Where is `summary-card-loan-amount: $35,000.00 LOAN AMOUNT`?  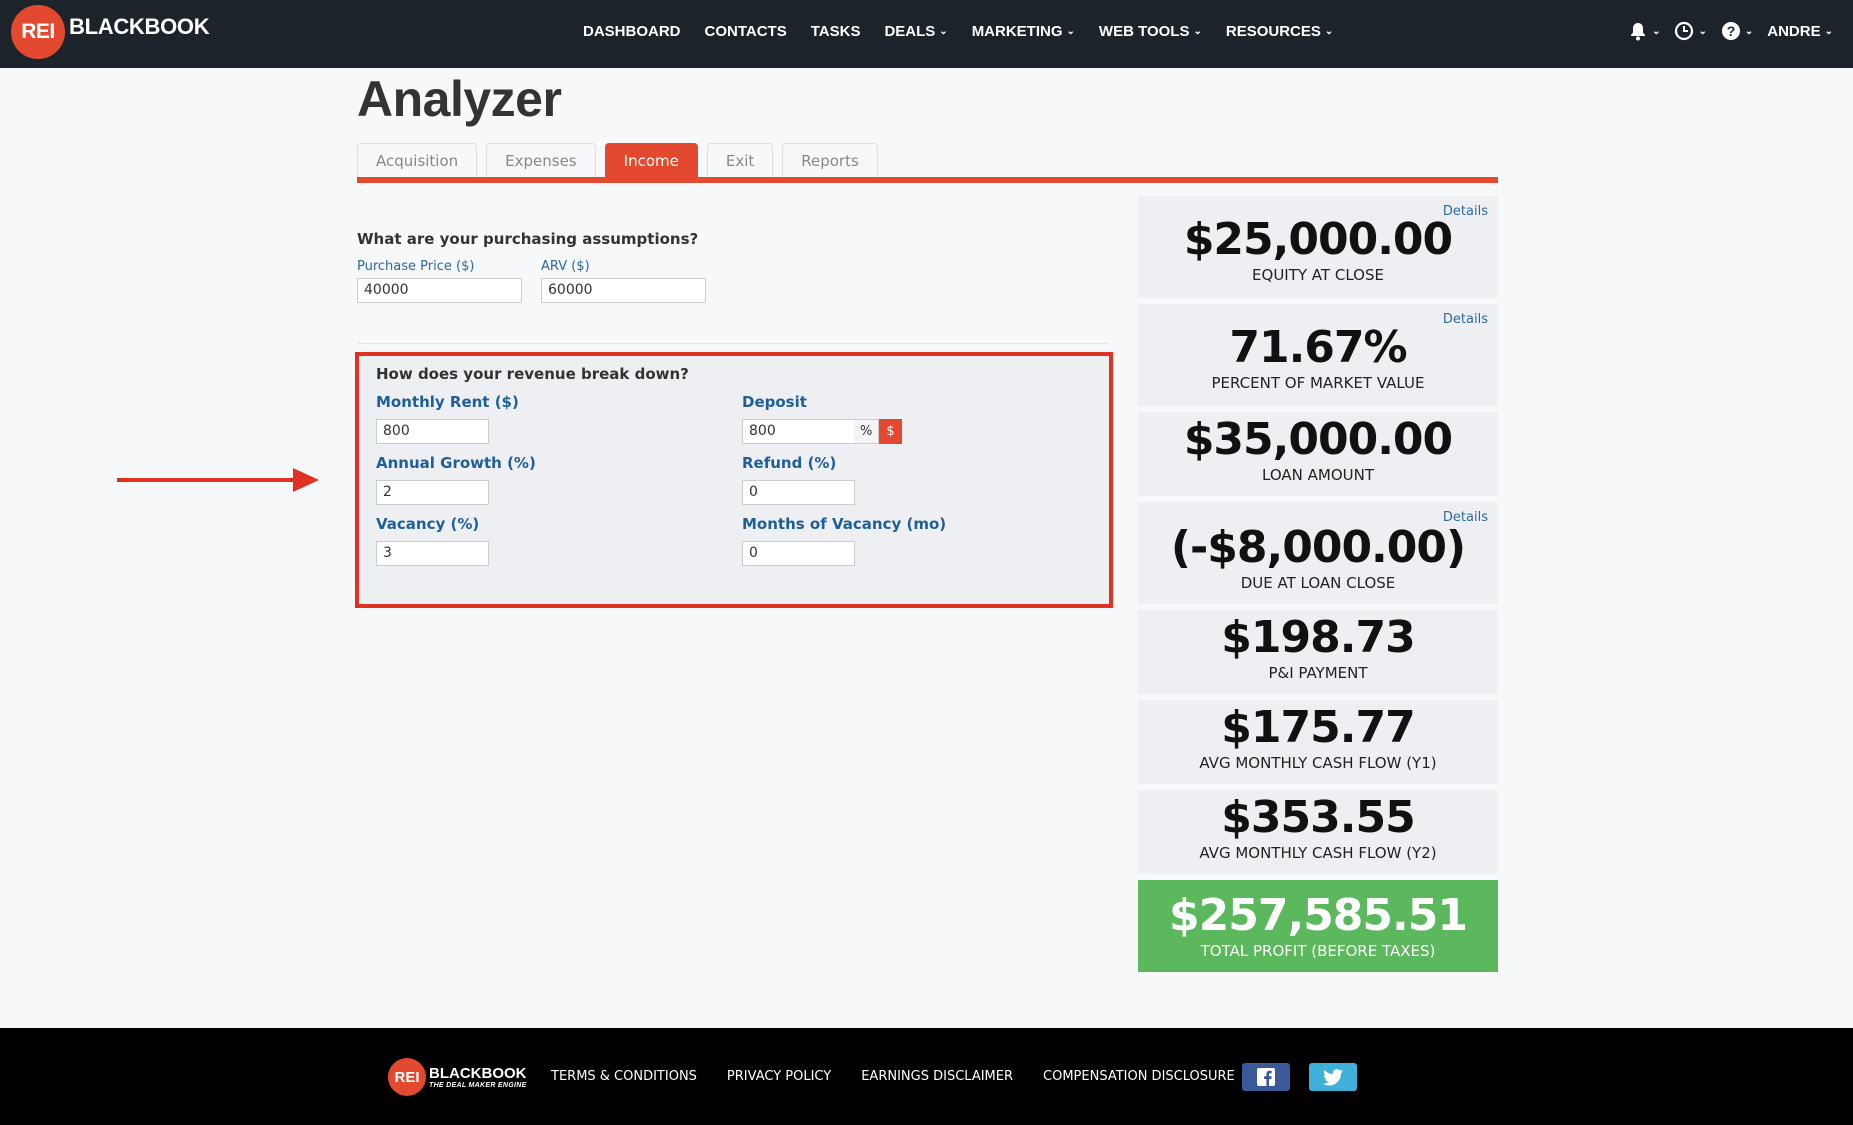
summary-card-loan-amount: $35,000.00 LOAN AMOUNT is located at coordinates (1318, 454).